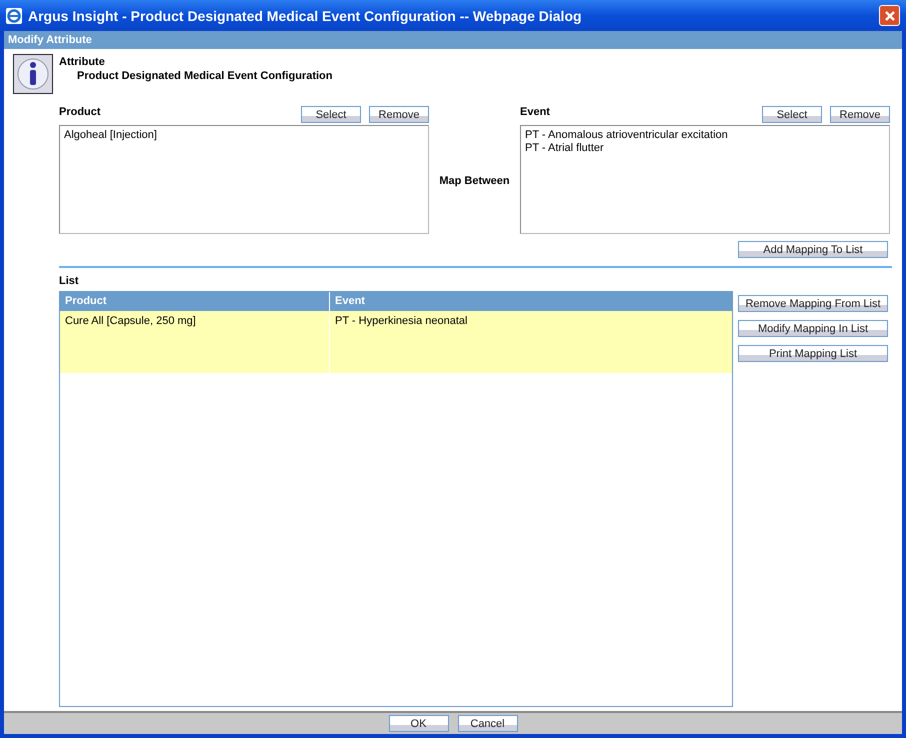  Describe the element at coordinates (813, 328) in the screenshot. I see `list-action-button: Modify Mapping In List` at that location.